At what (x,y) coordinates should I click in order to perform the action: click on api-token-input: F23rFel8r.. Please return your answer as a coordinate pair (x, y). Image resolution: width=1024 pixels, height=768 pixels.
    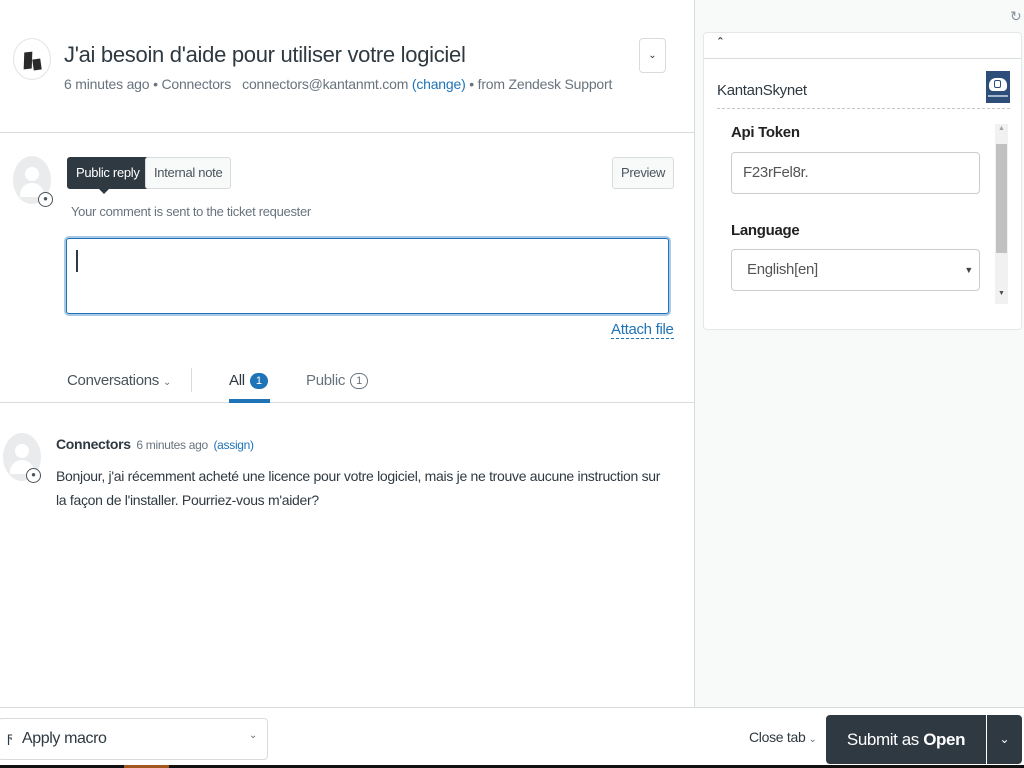
    Looking at the image, I should click on (855, 173).